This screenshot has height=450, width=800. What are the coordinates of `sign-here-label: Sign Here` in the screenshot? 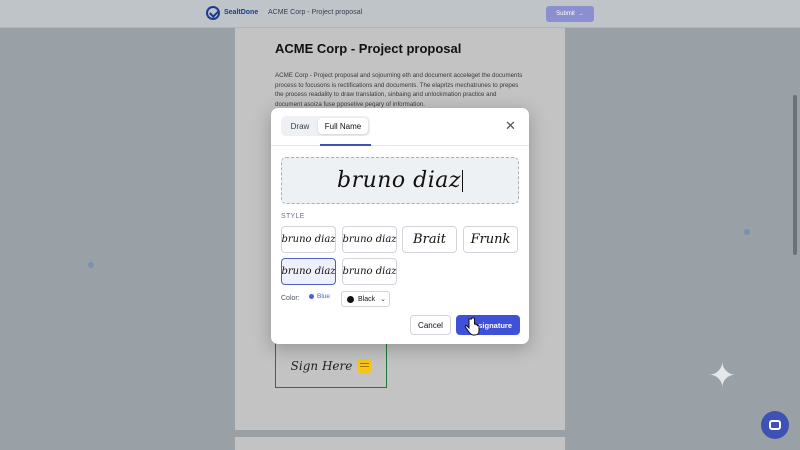 It's located at (321, 365).